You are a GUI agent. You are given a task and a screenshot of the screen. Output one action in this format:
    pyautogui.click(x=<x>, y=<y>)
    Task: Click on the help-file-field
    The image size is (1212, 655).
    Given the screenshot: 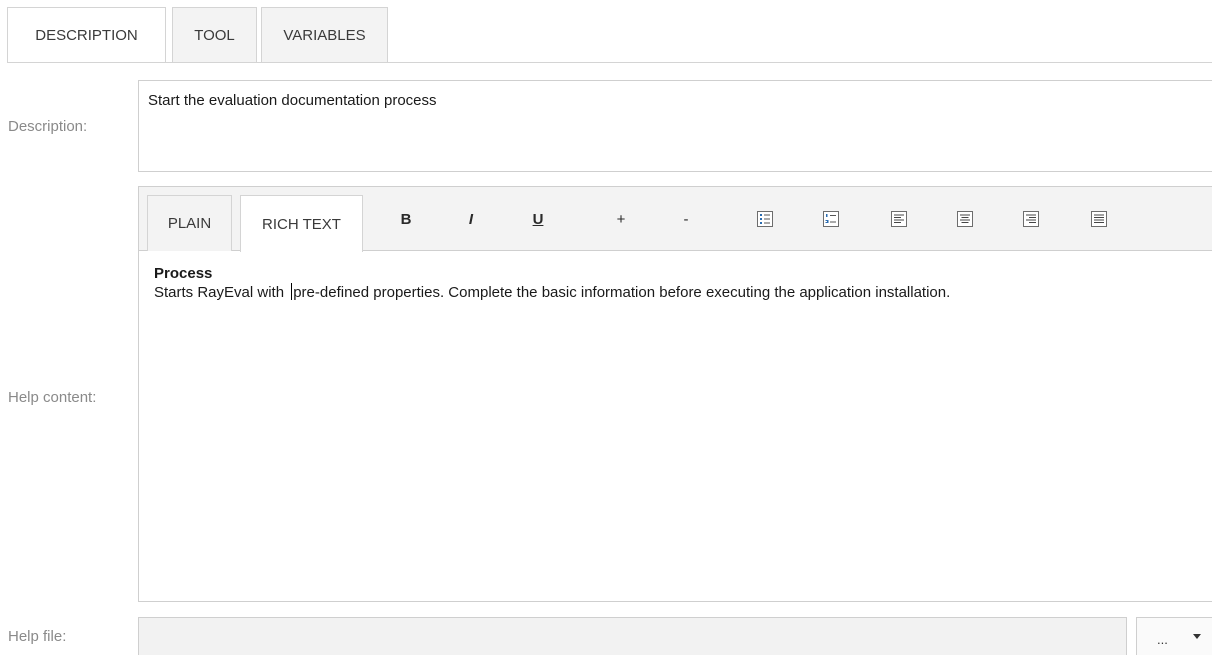 What is the action you would take?
    pyautogui.click(x=632, y=636)
    